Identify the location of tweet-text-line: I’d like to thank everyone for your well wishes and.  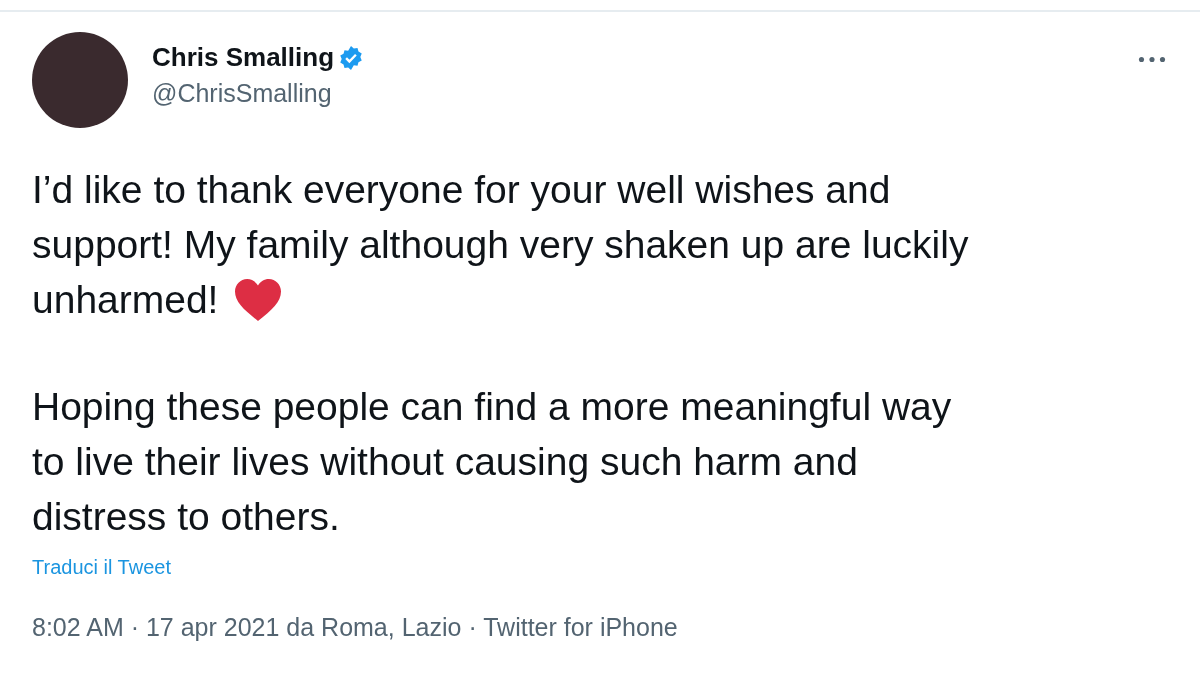
(461, 190).